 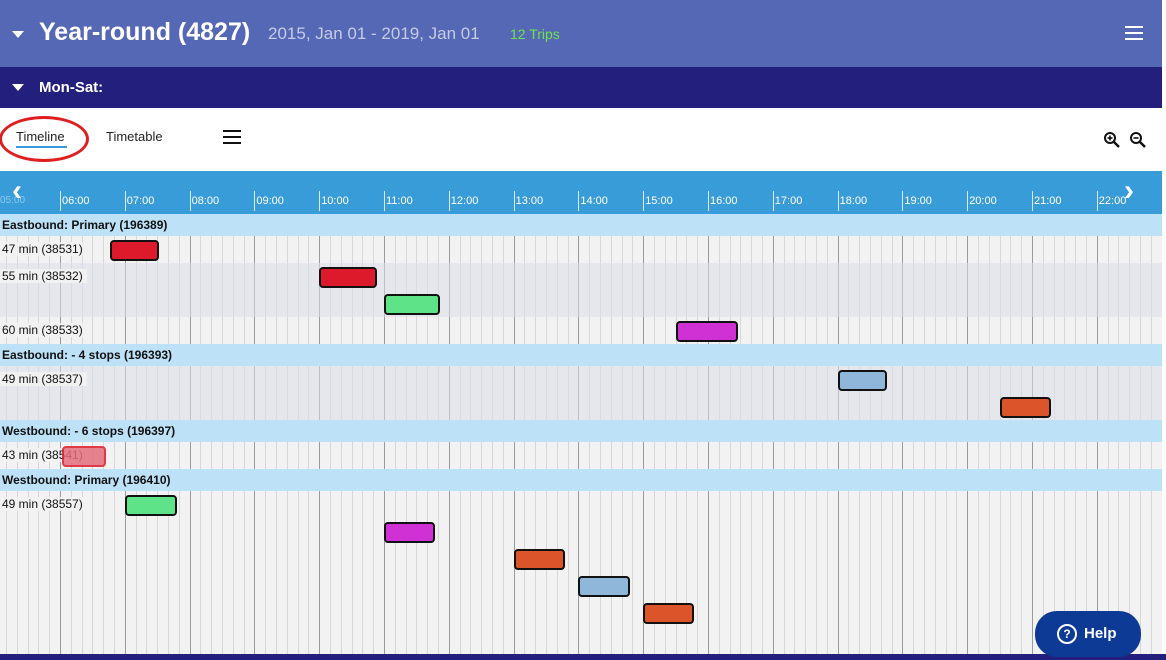 I want to click on help-icon: ?, so click(x=1067, y=634).